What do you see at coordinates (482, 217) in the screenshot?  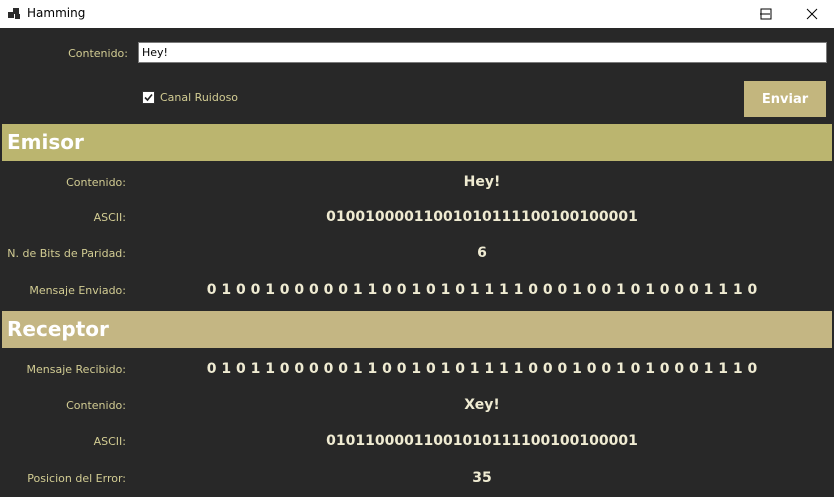 I see `emisor-ascii-value: 01001000011001010111100100100001` at bounding box center [482, 217].